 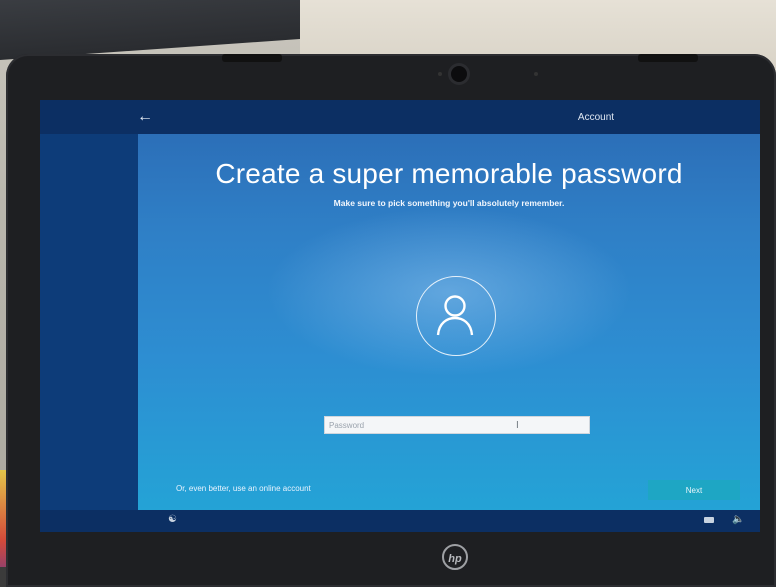 What do you see at coordinates (694, 490) in the screenshot?
I see `next-button: Next` at bounding box center [694, 490].